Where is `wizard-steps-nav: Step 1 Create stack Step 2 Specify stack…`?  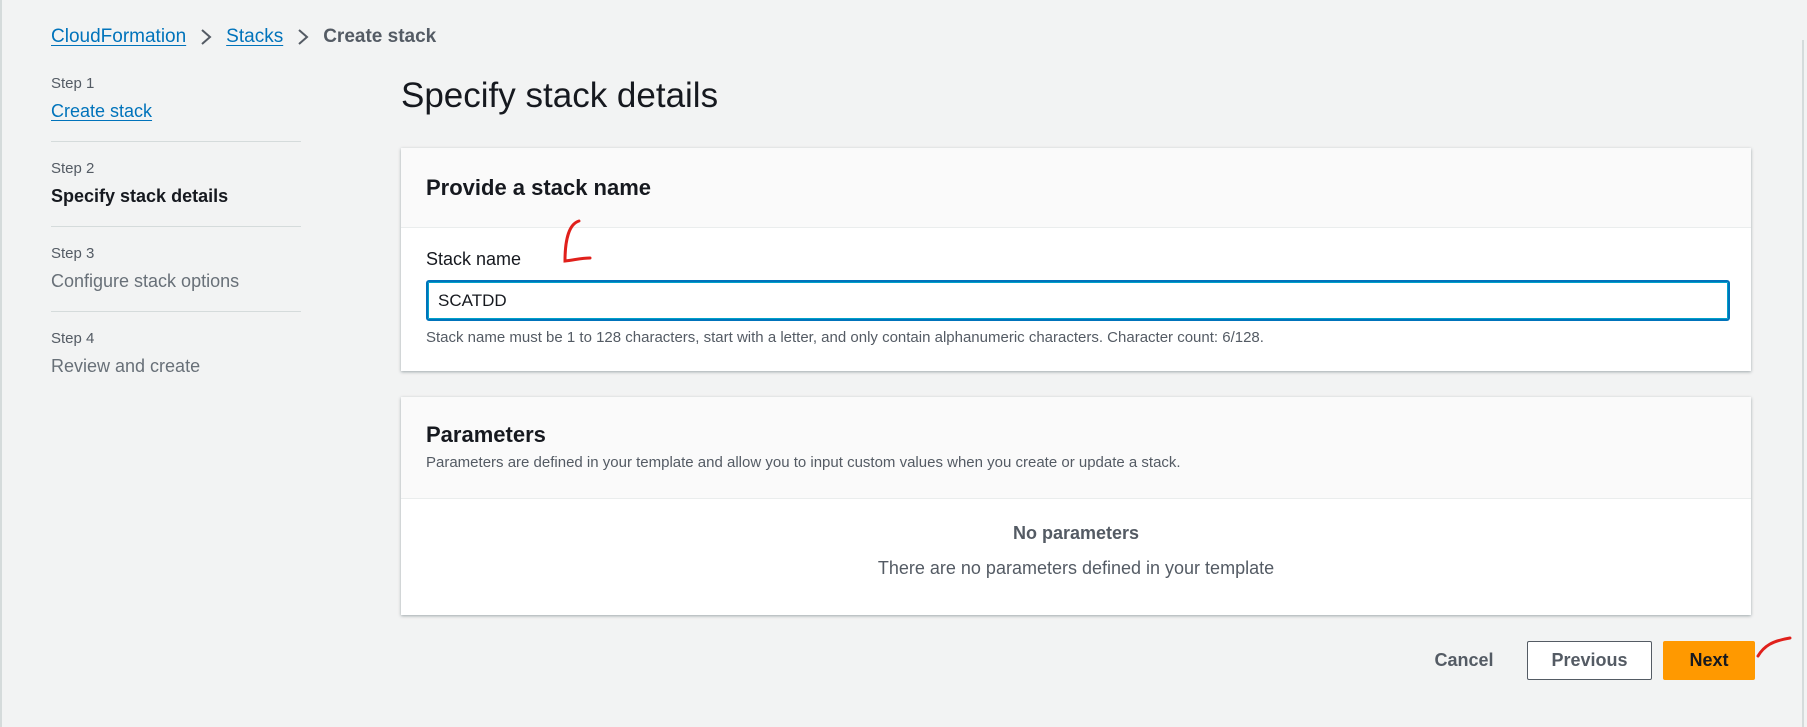 wizard-steps-nav: Step 1 Create stack Step 2 Specify stack… is located at coordinates (176, 244).